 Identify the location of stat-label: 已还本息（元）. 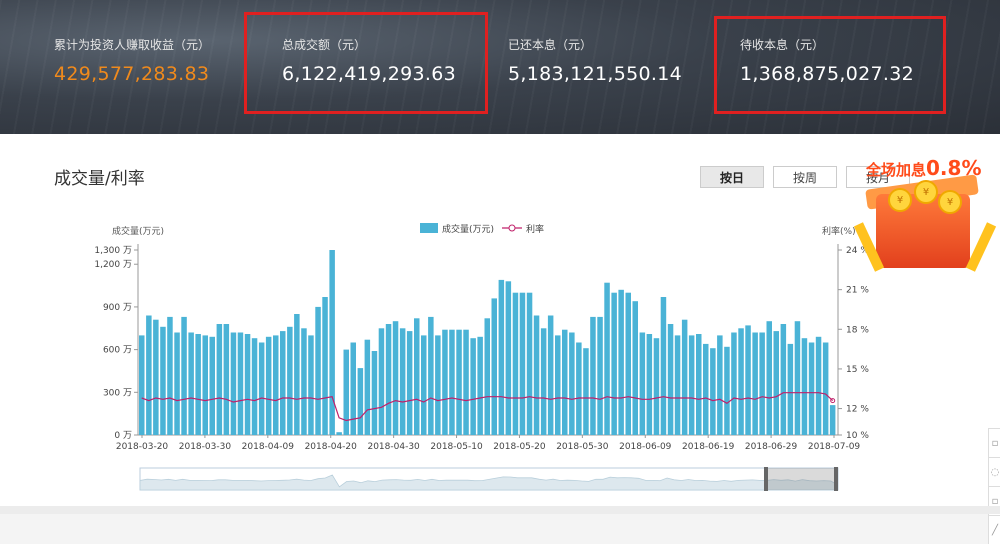
(550, 45).